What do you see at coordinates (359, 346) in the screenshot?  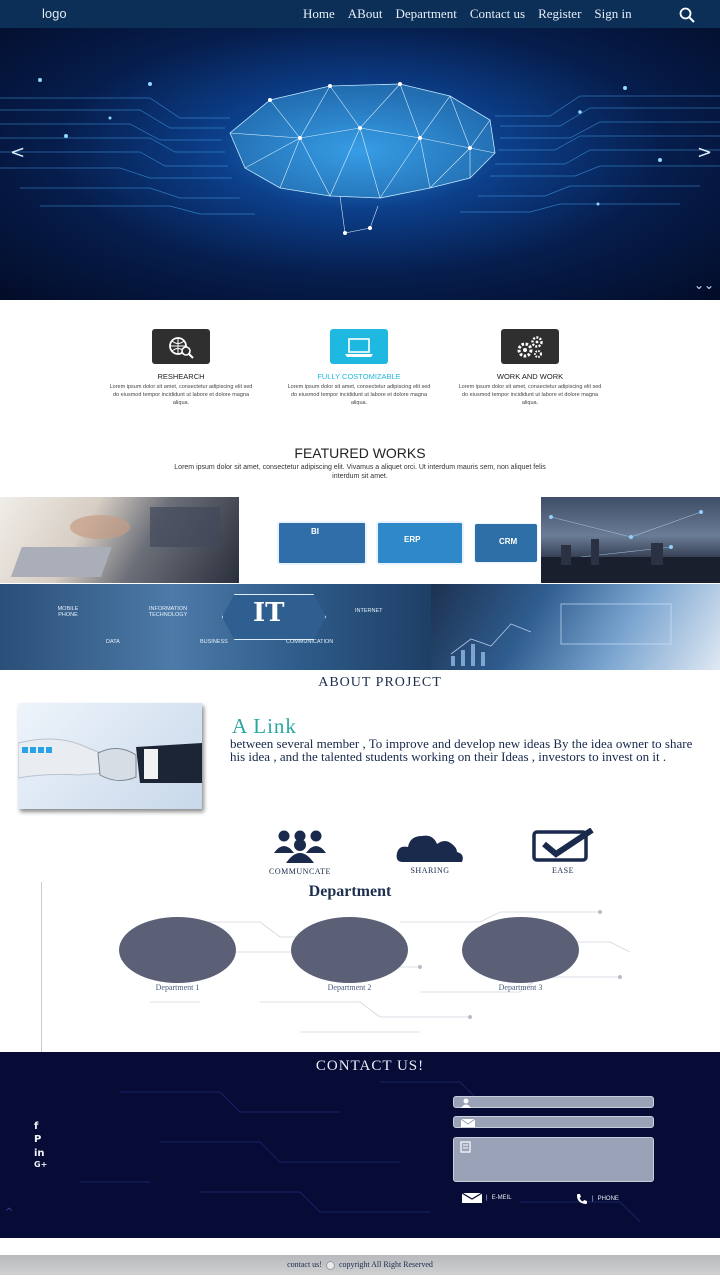 I see `laptop-icon` at bounding box center [359, 346].